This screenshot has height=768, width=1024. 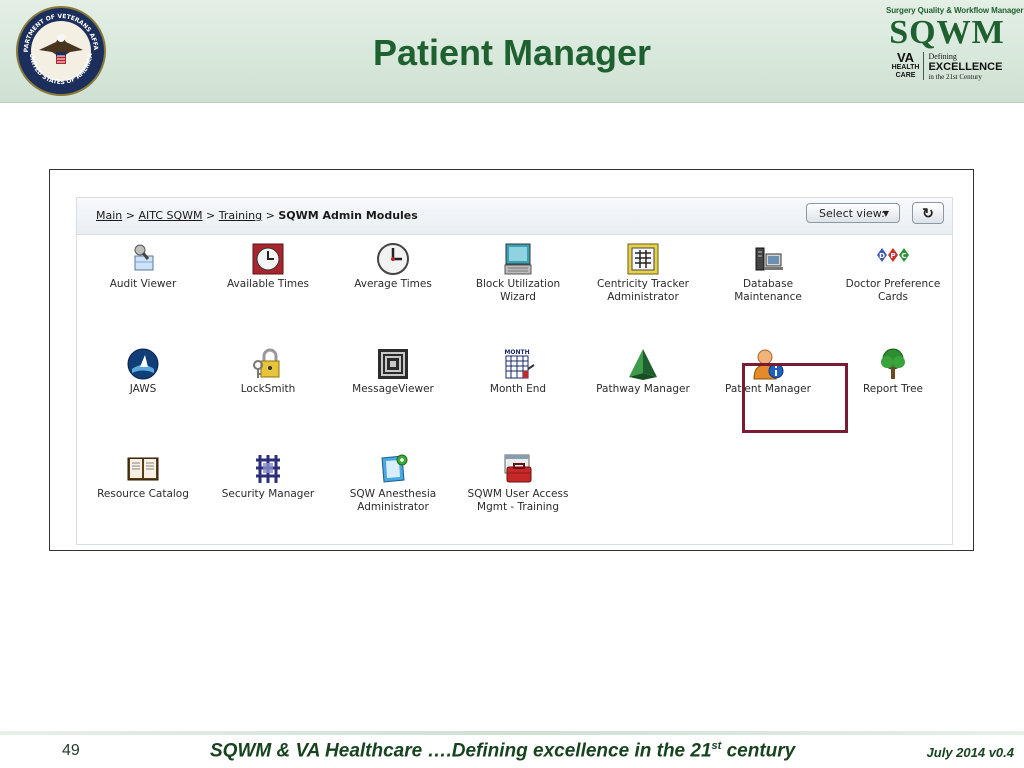 What do you see at coordinates (758, 751) in the screenshot?
I see `footer-text-end: century` at bounding box center [758, 751].